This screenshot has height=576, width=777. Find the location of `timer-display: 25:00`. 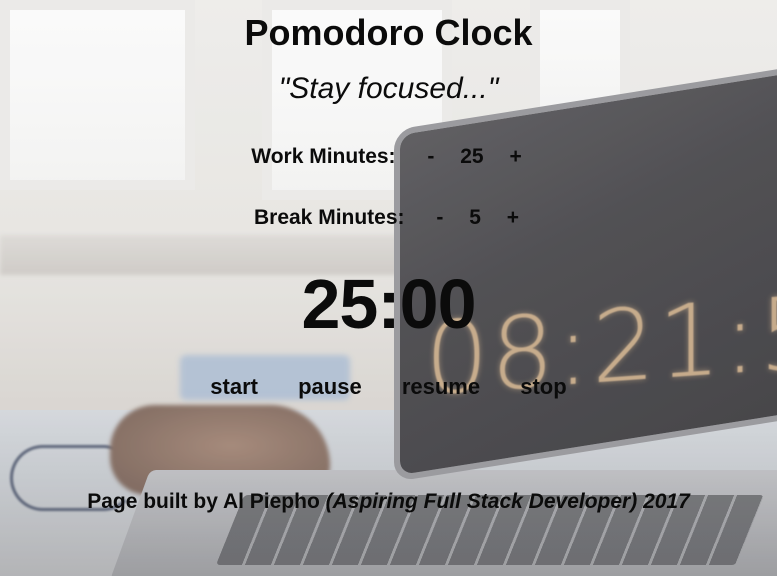

timer-display: 25:00 is located at coordinates (388, 304).